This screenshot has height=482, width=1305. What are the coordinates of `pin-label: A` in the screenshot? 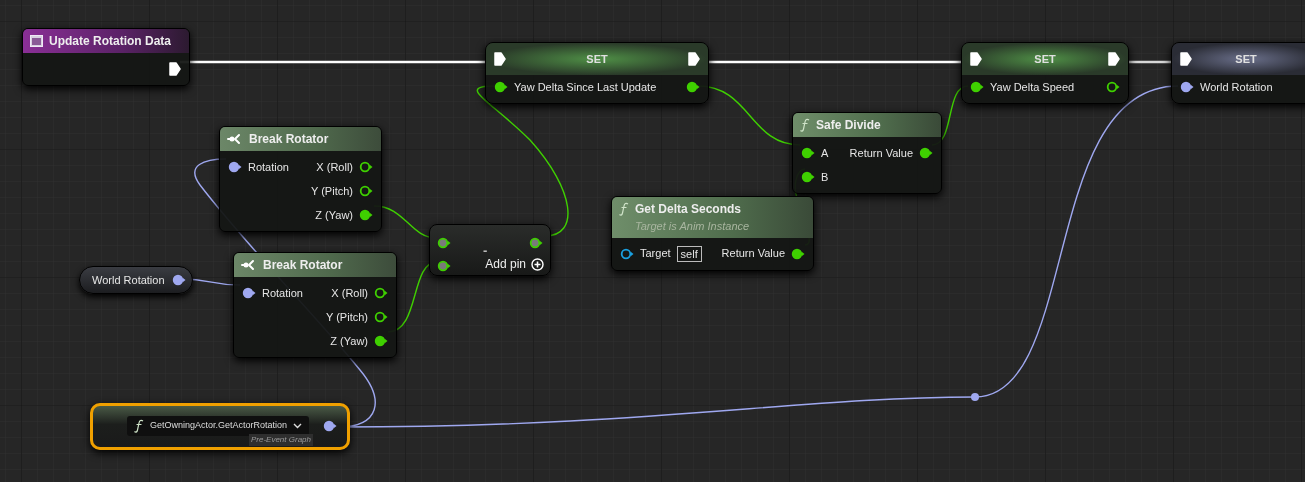 It's located at (825, 153).